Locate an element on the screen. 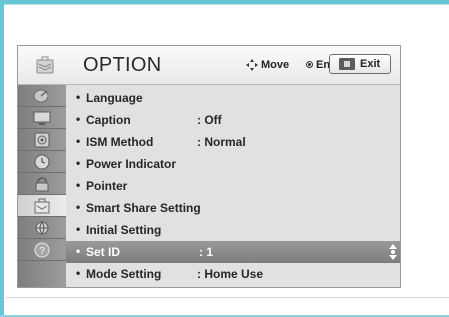  frame-inner-line is located at coordinates (226, 4).